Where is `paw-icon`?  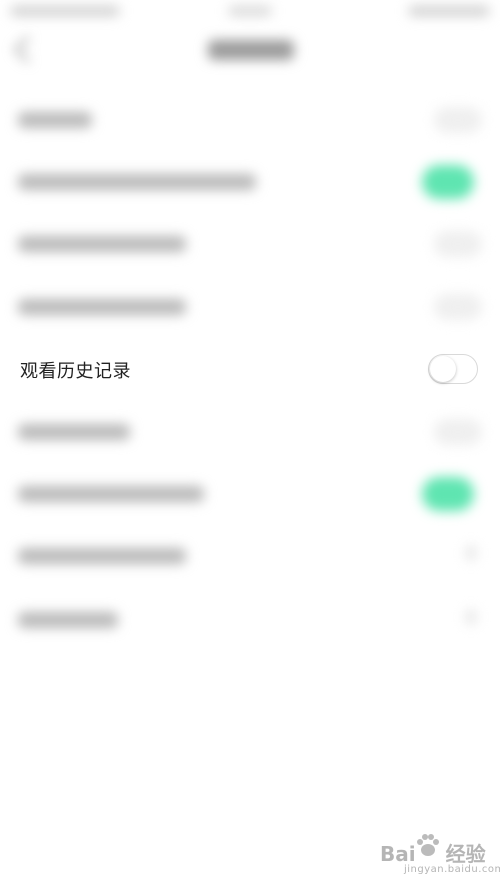 paw-icon is located at coordinates (428, 845).